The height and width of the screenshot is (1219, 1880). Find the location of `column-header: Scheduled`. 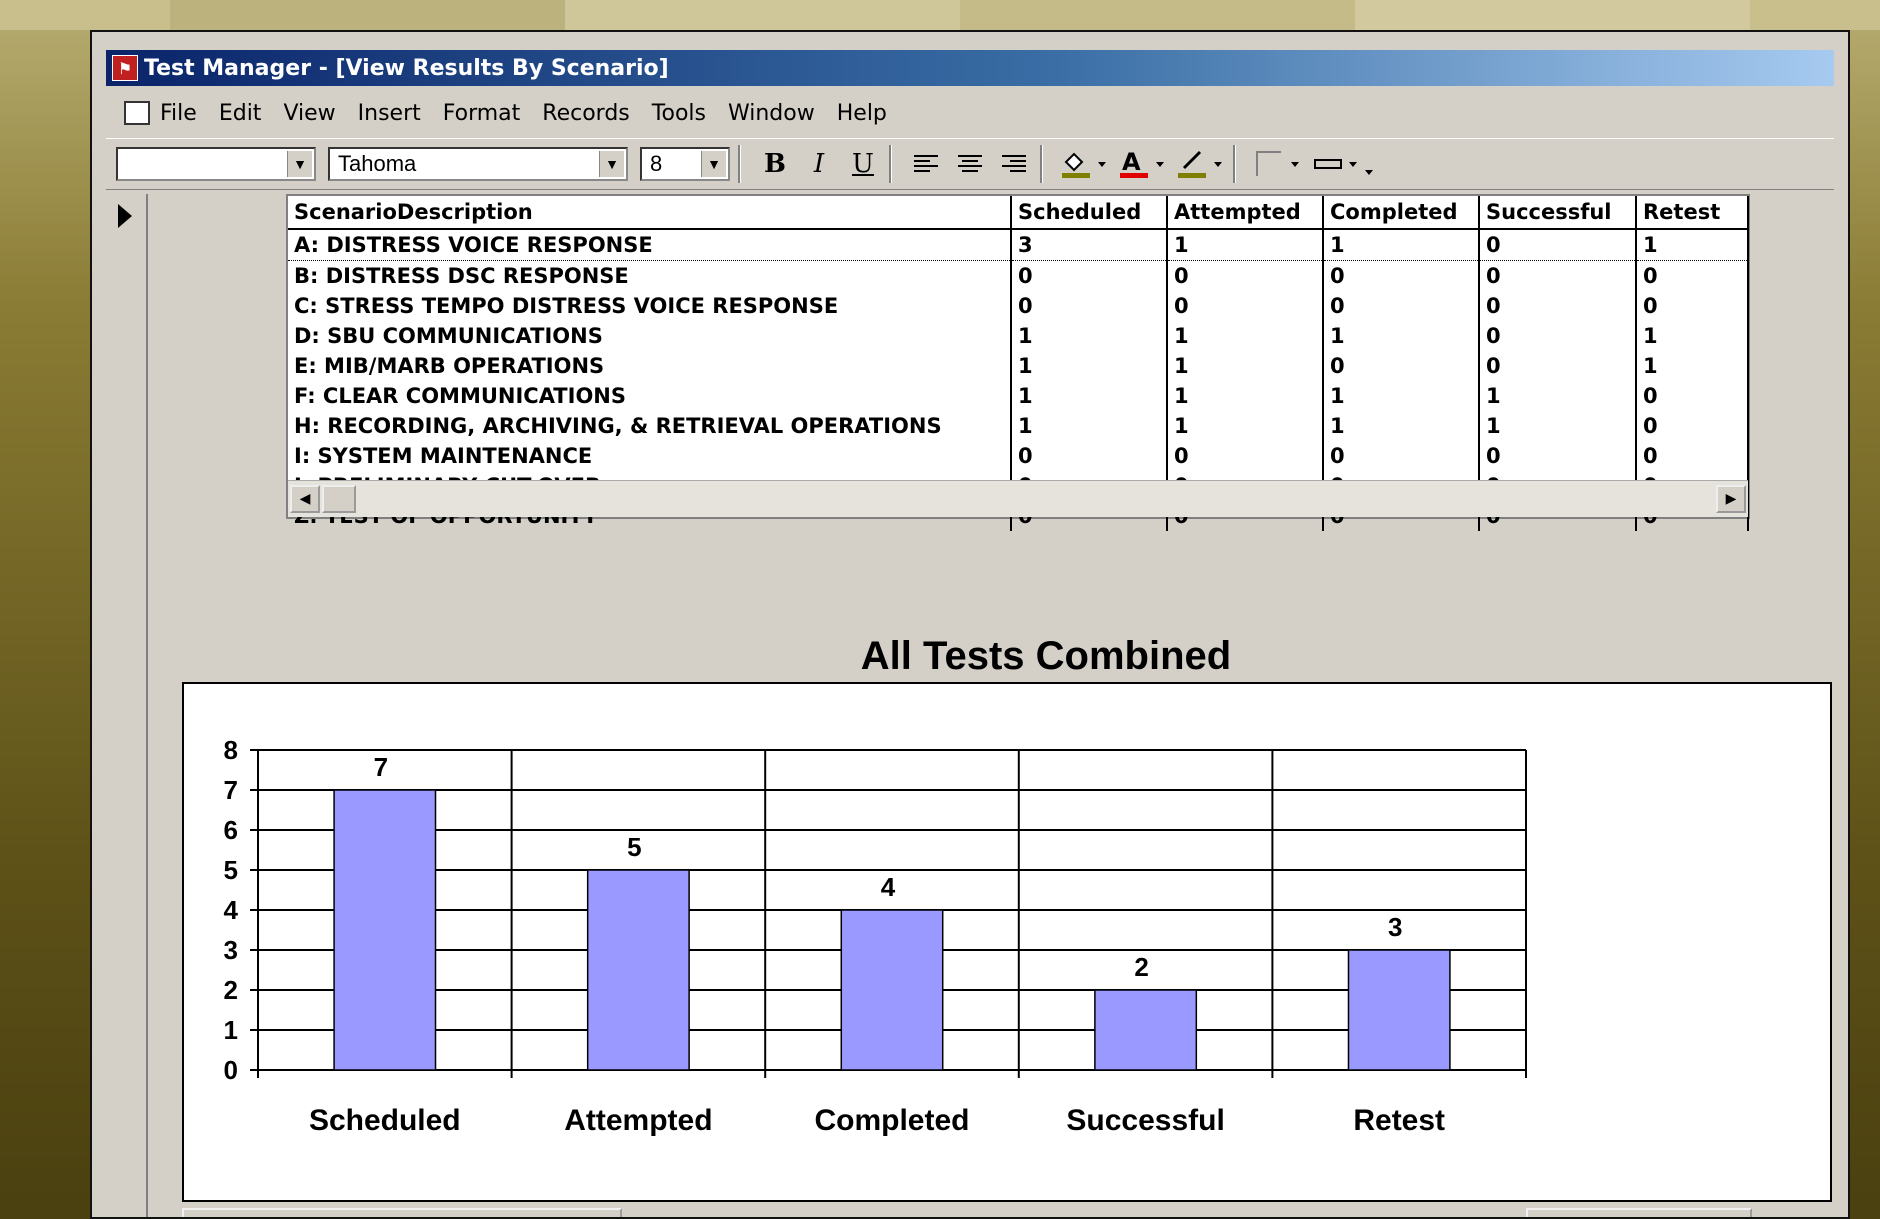

column-header: Scheduled is located at coordinates (1089, 213).